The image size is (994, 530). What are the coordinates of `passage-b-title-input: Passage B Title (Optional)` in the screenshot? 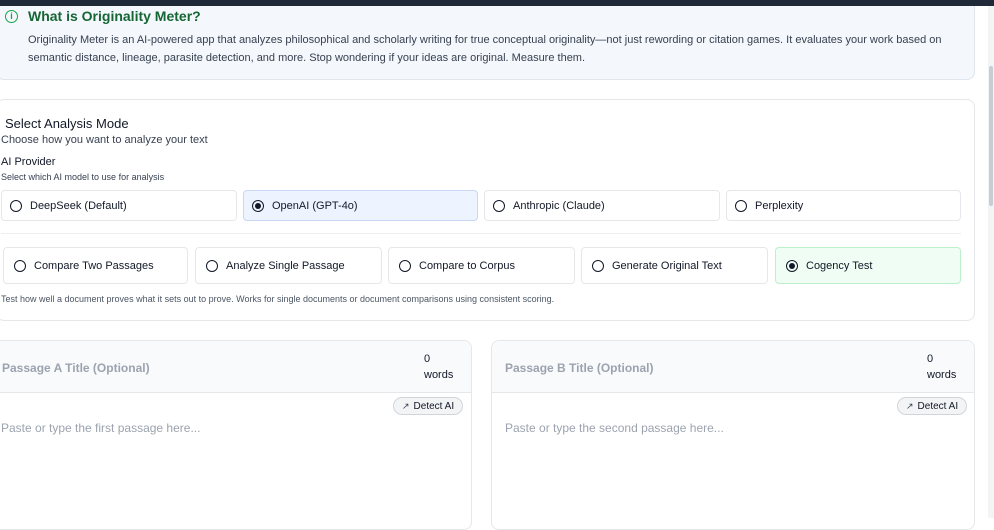 It's located at (579, 368).